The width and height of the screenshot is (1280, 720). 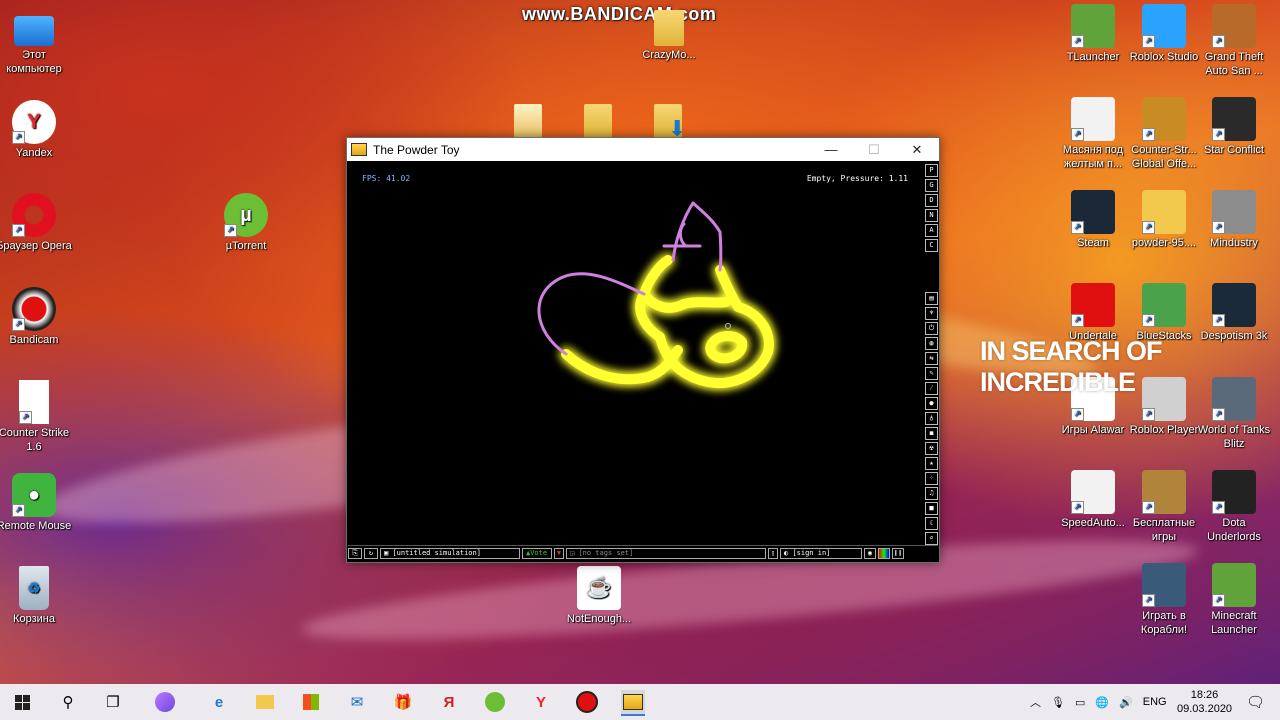 What do you see at coordinates (1093, 492) in the screenshot?
I see `speedauto-icon: ↗` at bounding box center [1093, 492].